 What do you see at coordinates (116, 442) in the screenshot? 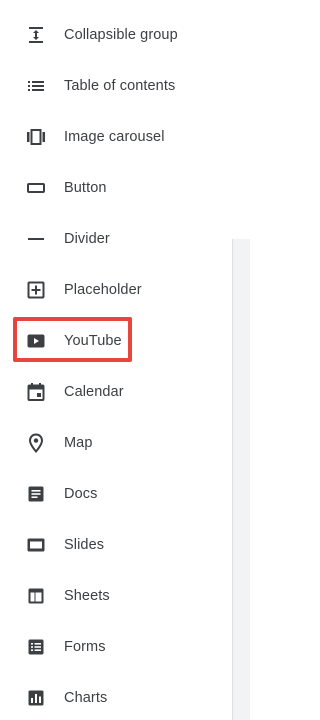
I see `menu-item-map: Map` at bounding box center [116, 442].